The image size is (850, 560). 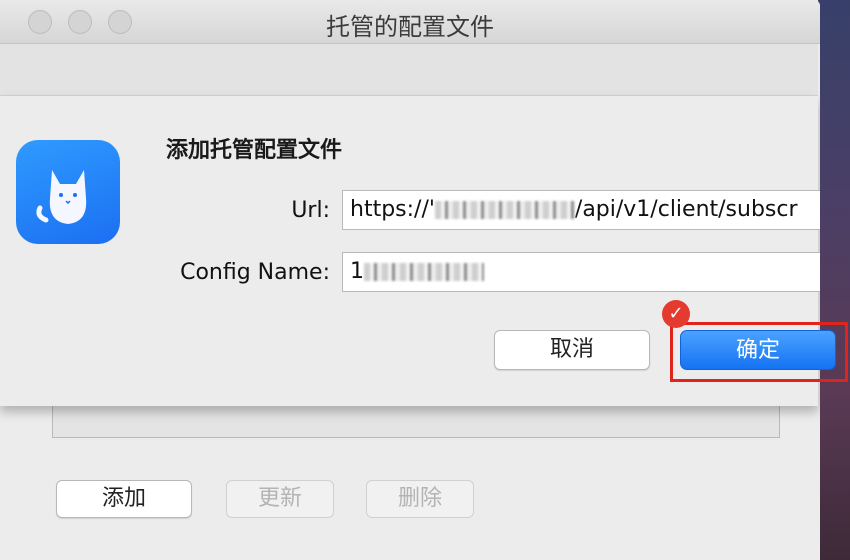 I want to click on url-field: https://' /api/v1/client/subscr, so click(x=581, y=210).